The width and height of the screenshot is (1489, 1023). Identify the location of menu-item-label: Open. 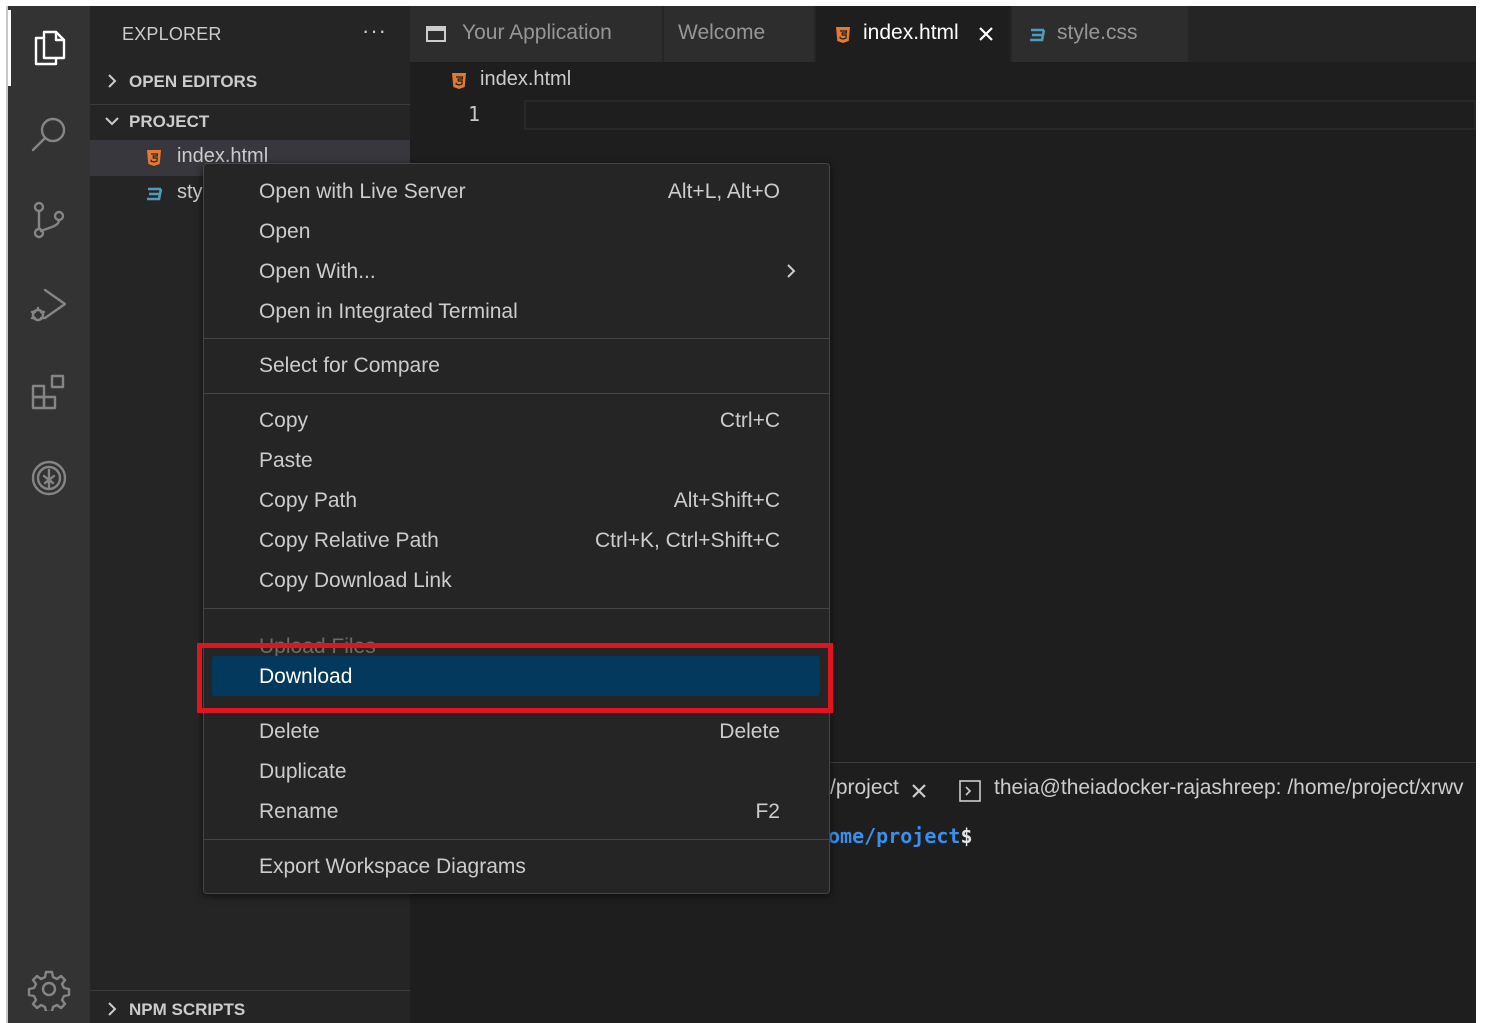
(285, 231).